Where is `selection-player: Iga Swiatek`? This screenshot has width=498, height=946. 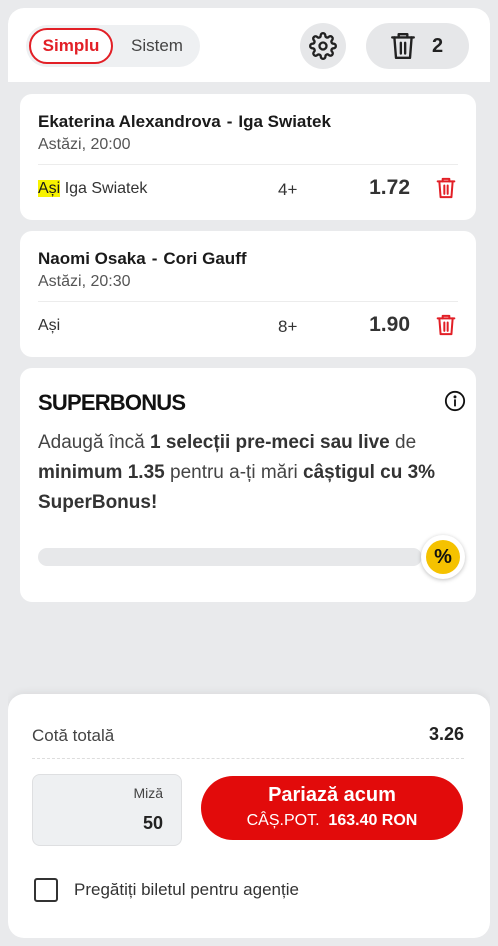 selection-player: Iga Swiatek is located at coordinates (106, 188).